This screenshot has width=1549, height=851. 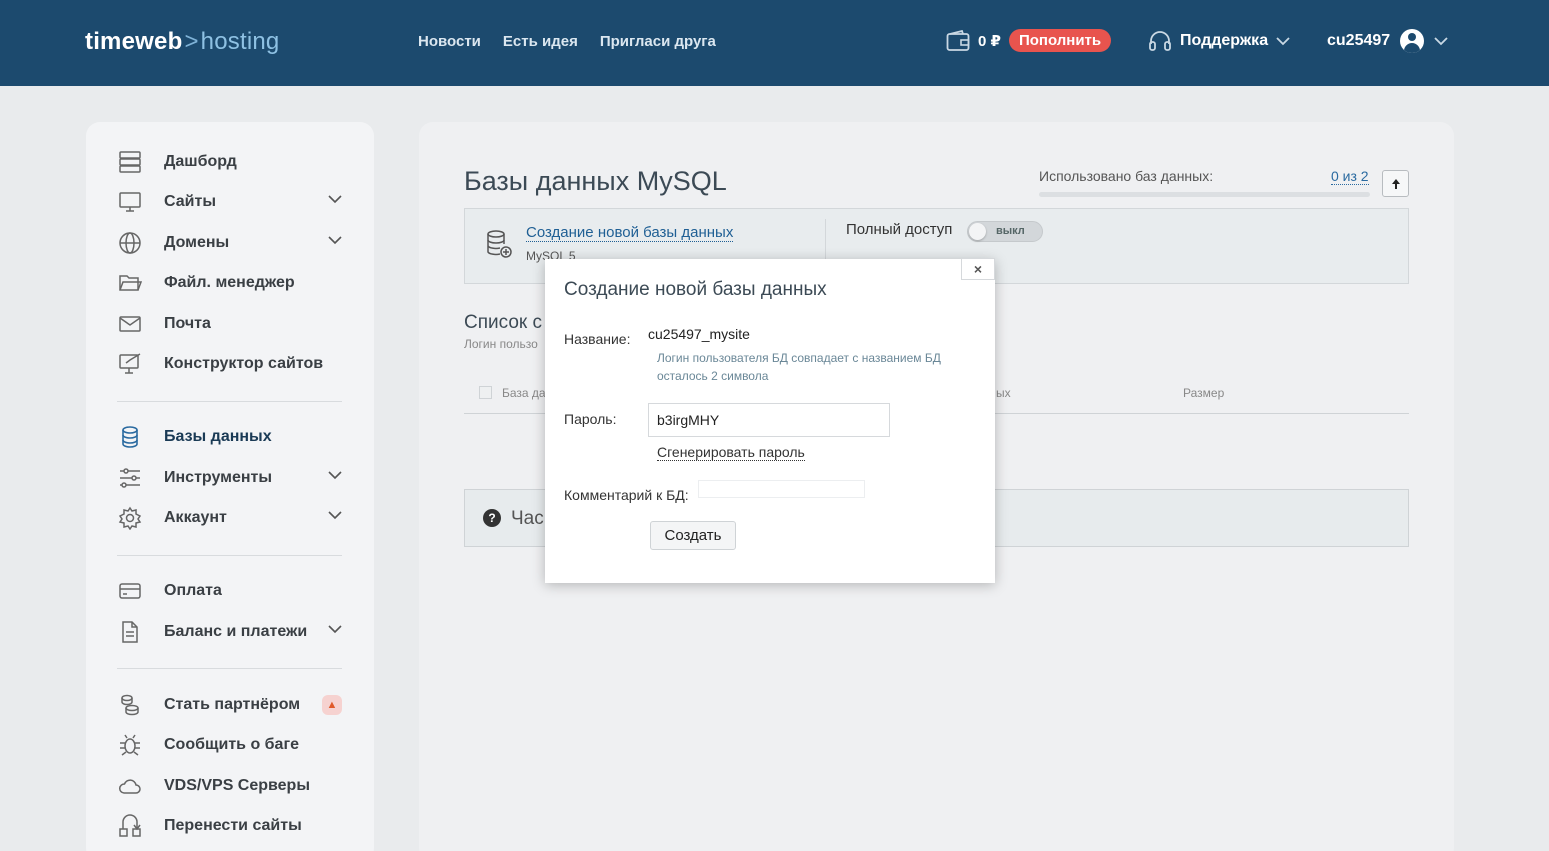 I want to click on logo: timeweb>hosting, so click(x=182, y=42).